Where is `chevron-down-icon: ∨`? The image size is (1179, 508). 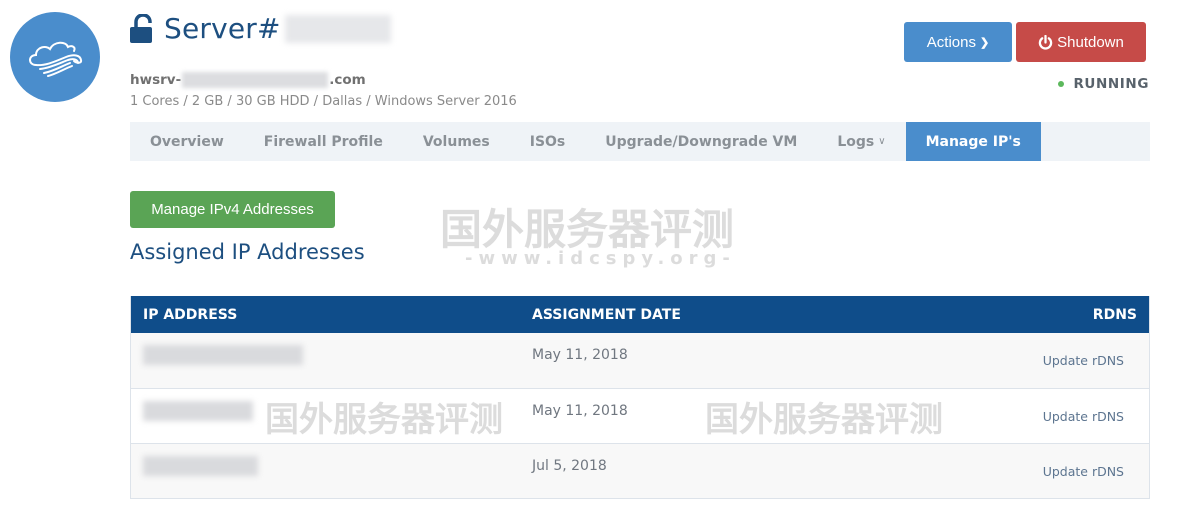 chevron-down-icon: ∨ is located at coordinates (882, 141).